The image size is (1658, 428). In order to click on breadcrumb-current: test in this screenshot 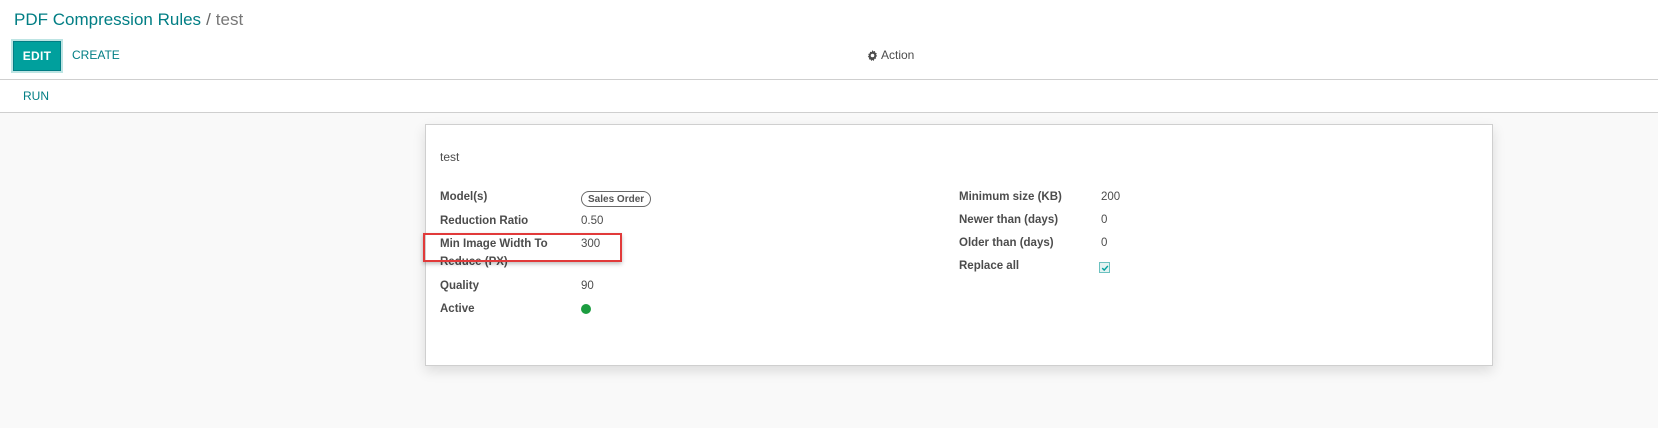, I will do `click(229, 19)`.